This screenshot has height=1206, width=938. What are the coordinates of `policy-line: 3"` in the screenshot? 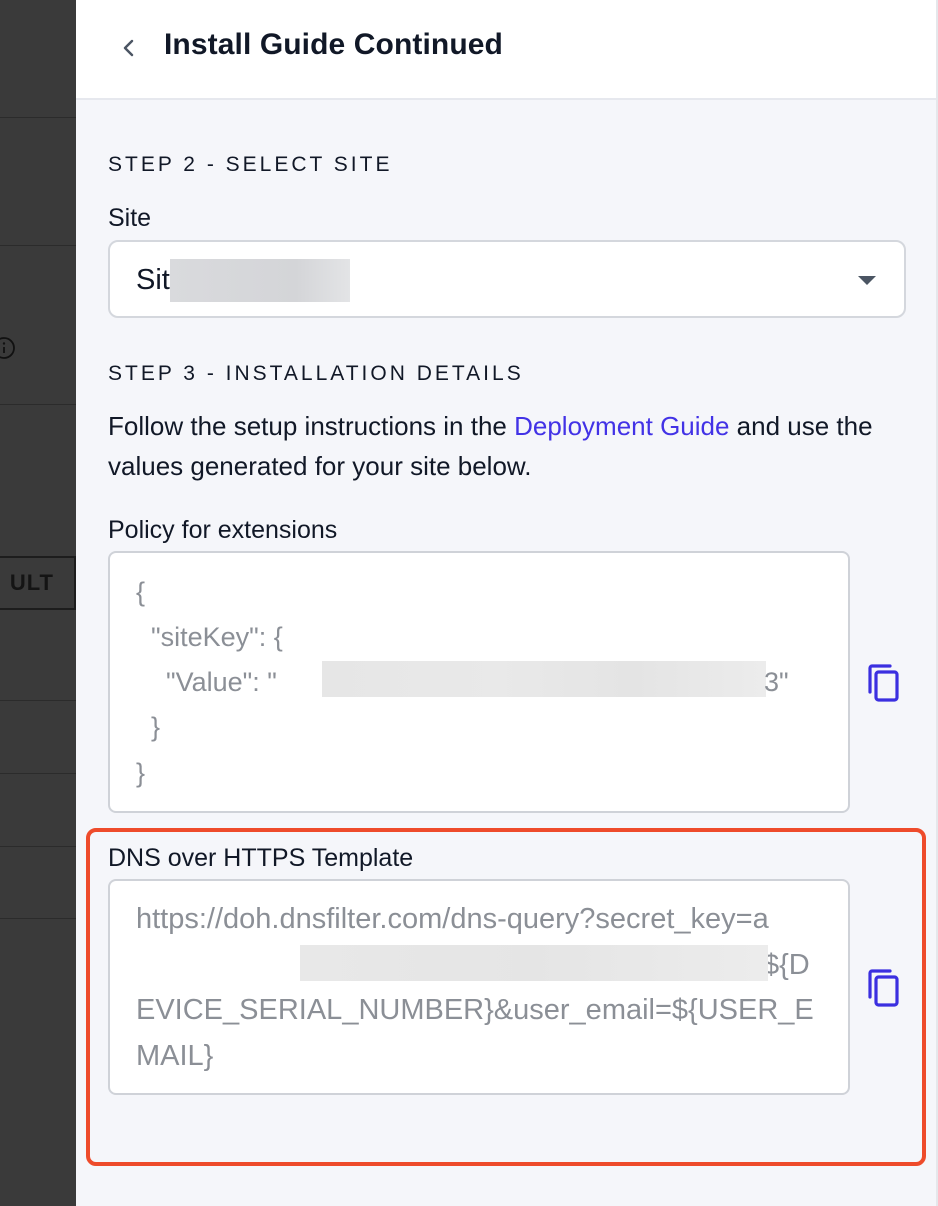 It's located at (776, 682).